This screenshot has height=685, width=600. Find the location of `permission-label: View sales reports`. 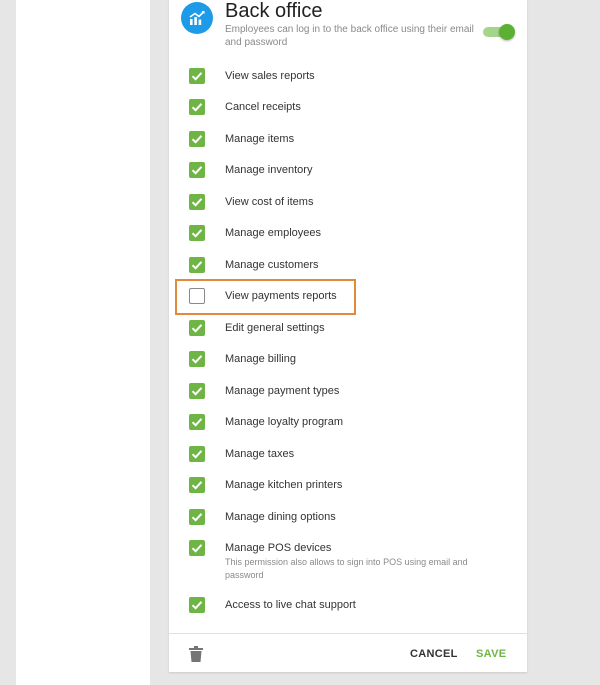

permission-label: View sales reports is located at coordinates (270, 76).